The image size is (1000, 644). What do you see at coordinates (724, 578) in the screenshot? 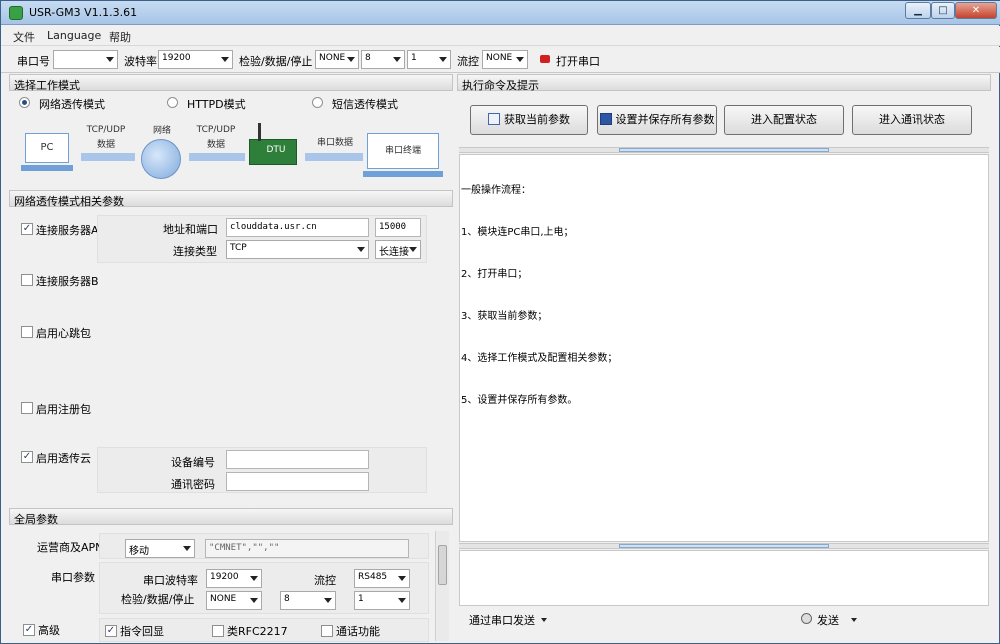
I see `send-input` at bounding box center [724, 578].